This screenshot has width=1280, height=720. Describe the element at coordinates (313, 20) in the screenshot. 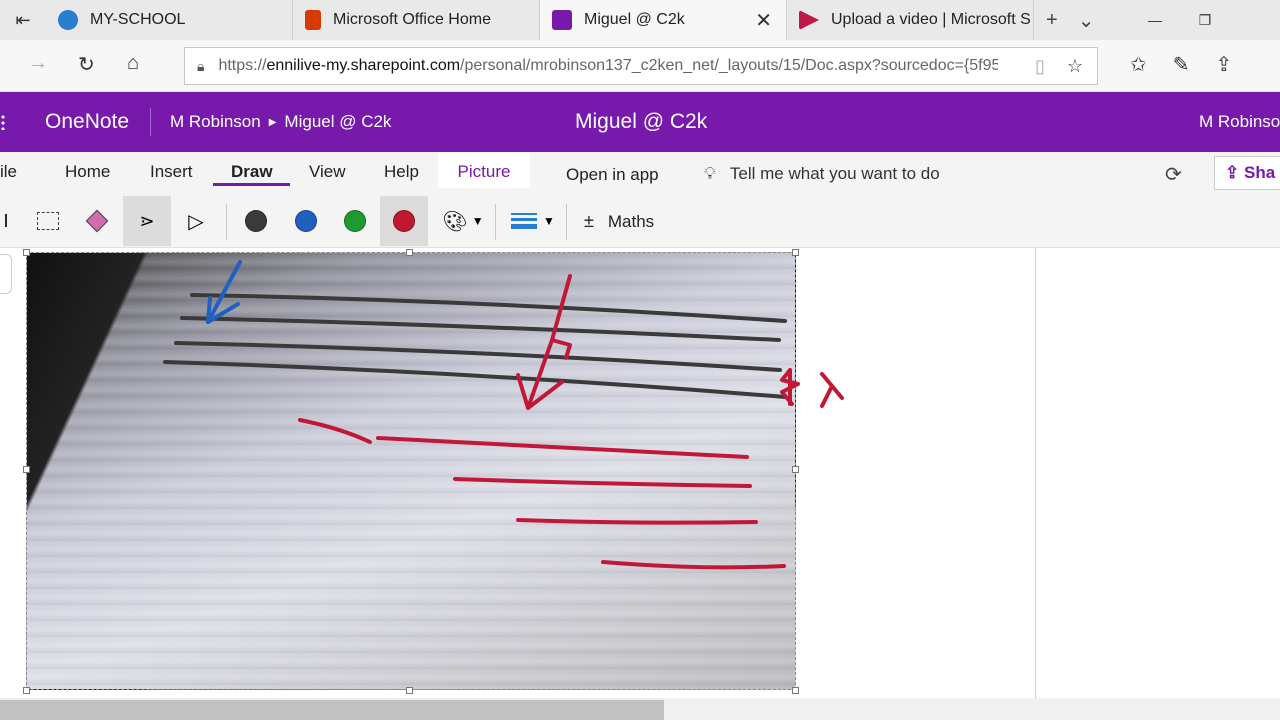

I see `office-favicon-icon` at that location.